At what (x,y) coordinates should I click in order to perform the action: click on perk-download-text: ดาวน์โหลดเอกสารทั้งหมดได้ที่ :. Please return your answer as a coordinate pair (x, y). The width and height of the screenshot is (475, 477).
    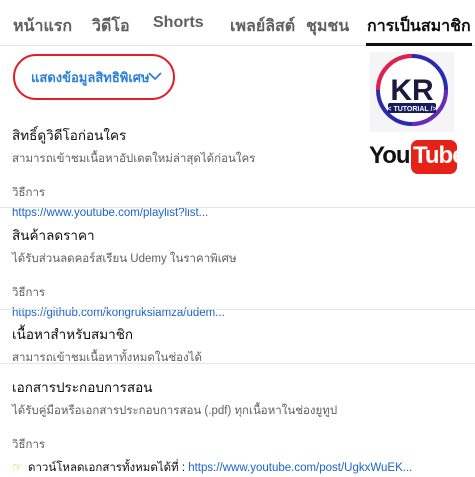
    Looking at the image, I should click on (108, 468).